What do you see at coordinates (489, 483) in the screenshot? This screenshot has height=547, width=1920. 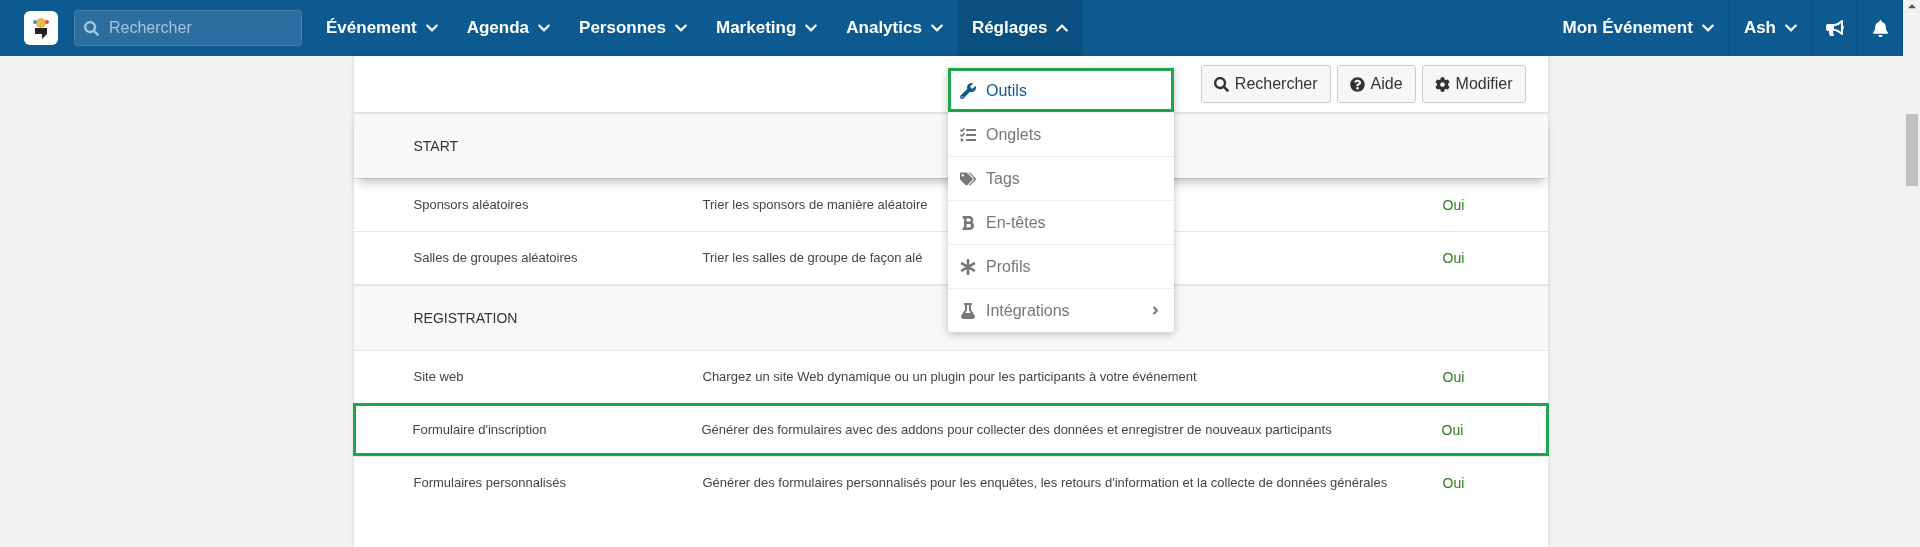 I see `setting-name: Formulaires personnalisés` at bounding box center [489, 483].